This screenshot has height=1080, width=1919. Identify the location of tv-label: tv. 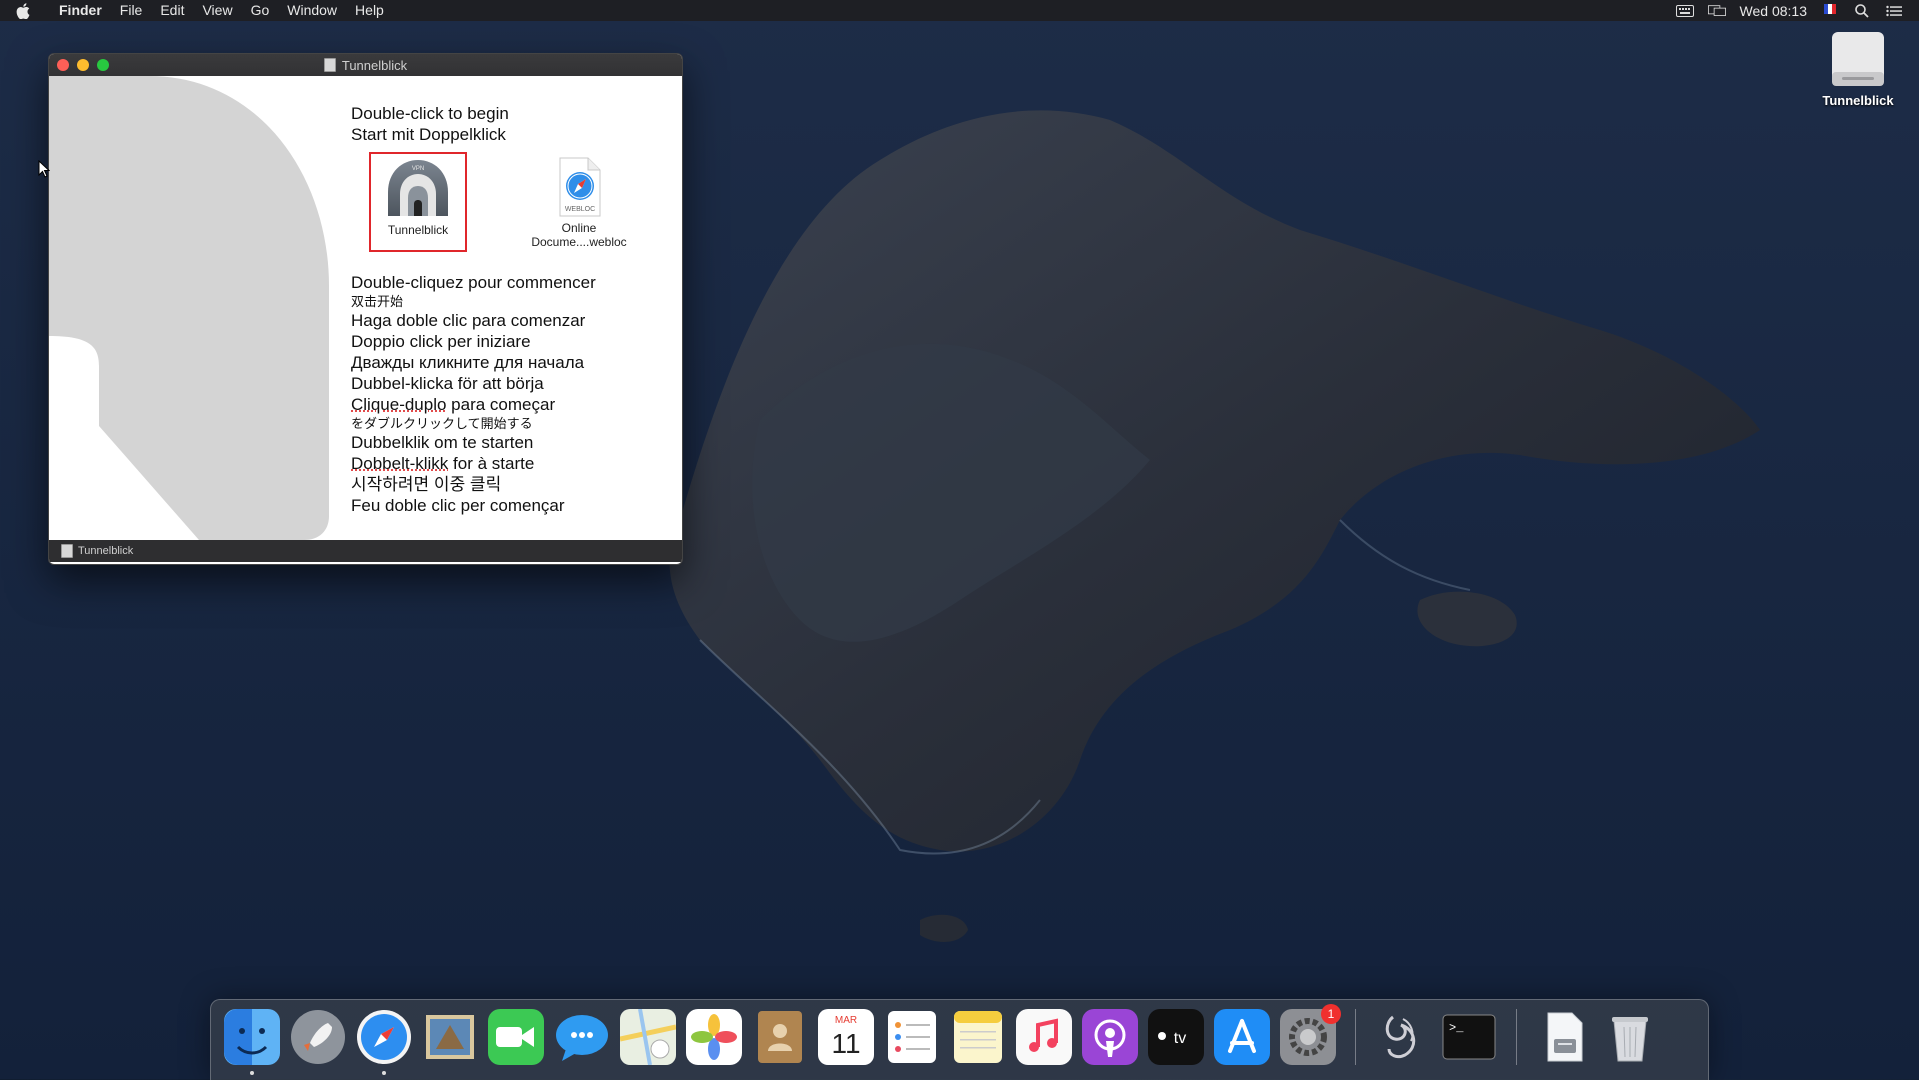
(1180, 1038).